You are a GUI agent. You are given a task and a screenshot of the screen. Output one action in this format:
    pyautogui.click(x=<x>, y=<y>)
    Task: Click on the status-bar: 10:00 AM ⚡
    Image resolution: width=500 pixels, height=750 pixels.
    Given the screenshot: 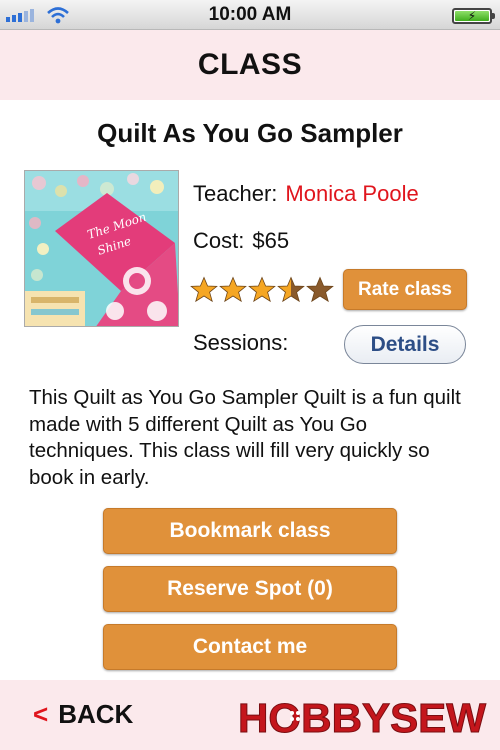 What is the action you would take?
    pyautogui.click(x=250, y=15)
    